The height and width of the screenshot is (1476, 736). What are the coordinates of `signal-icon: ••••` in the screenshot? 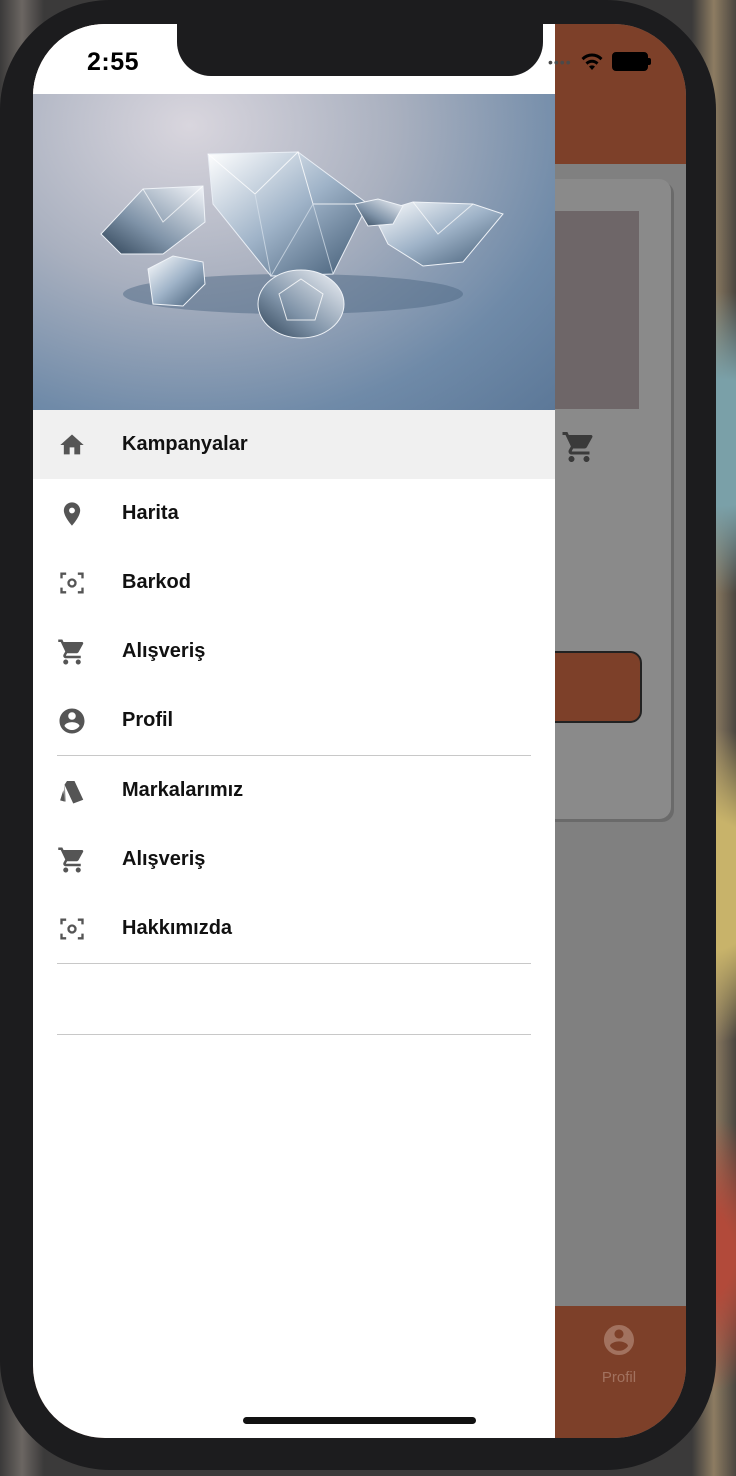 It's located at (560, 61).